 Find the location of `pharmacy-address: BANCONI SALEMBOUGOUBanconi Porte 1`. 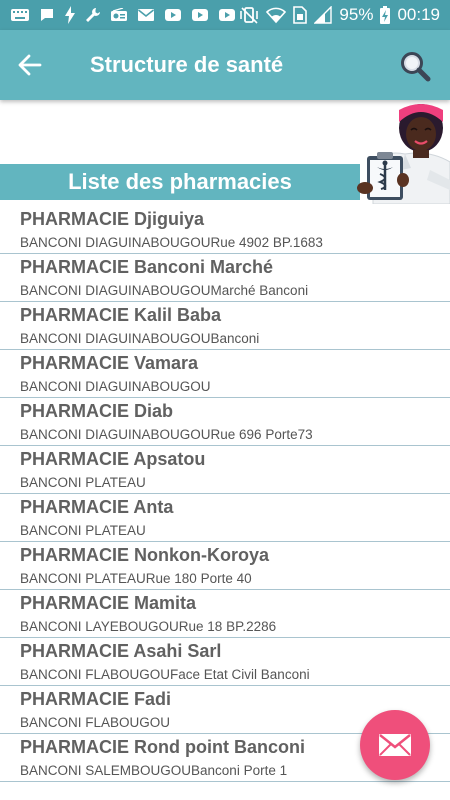

pharmacy-address: BANCONI SALEMBOUGOUBanconi Porte 1 is located at coordinates (154, 770).